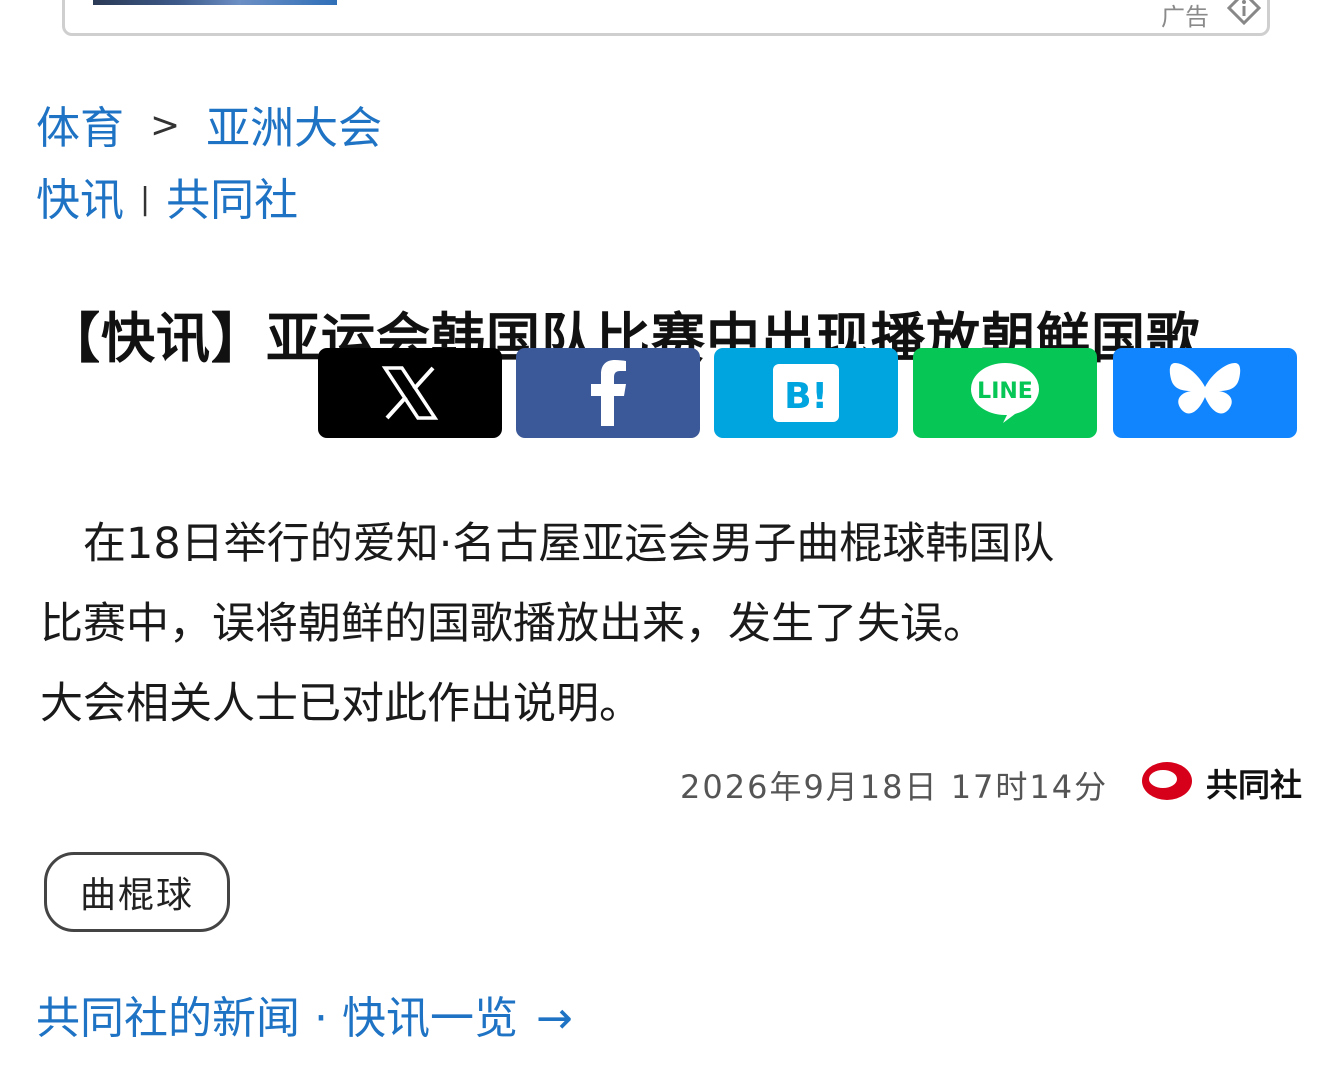 This screenshot has height=1080, width=1344. Describe the element at coordinates (277, 1018) in the screenshot. I see `more-news-label: 共同社的新闻 · 快讯一览` at that location.